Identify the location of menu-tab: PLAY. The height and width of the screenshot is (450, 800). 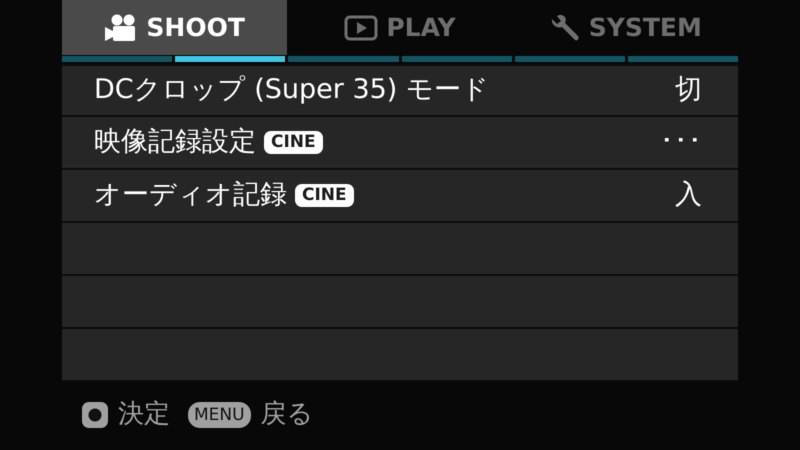
(400, 27).